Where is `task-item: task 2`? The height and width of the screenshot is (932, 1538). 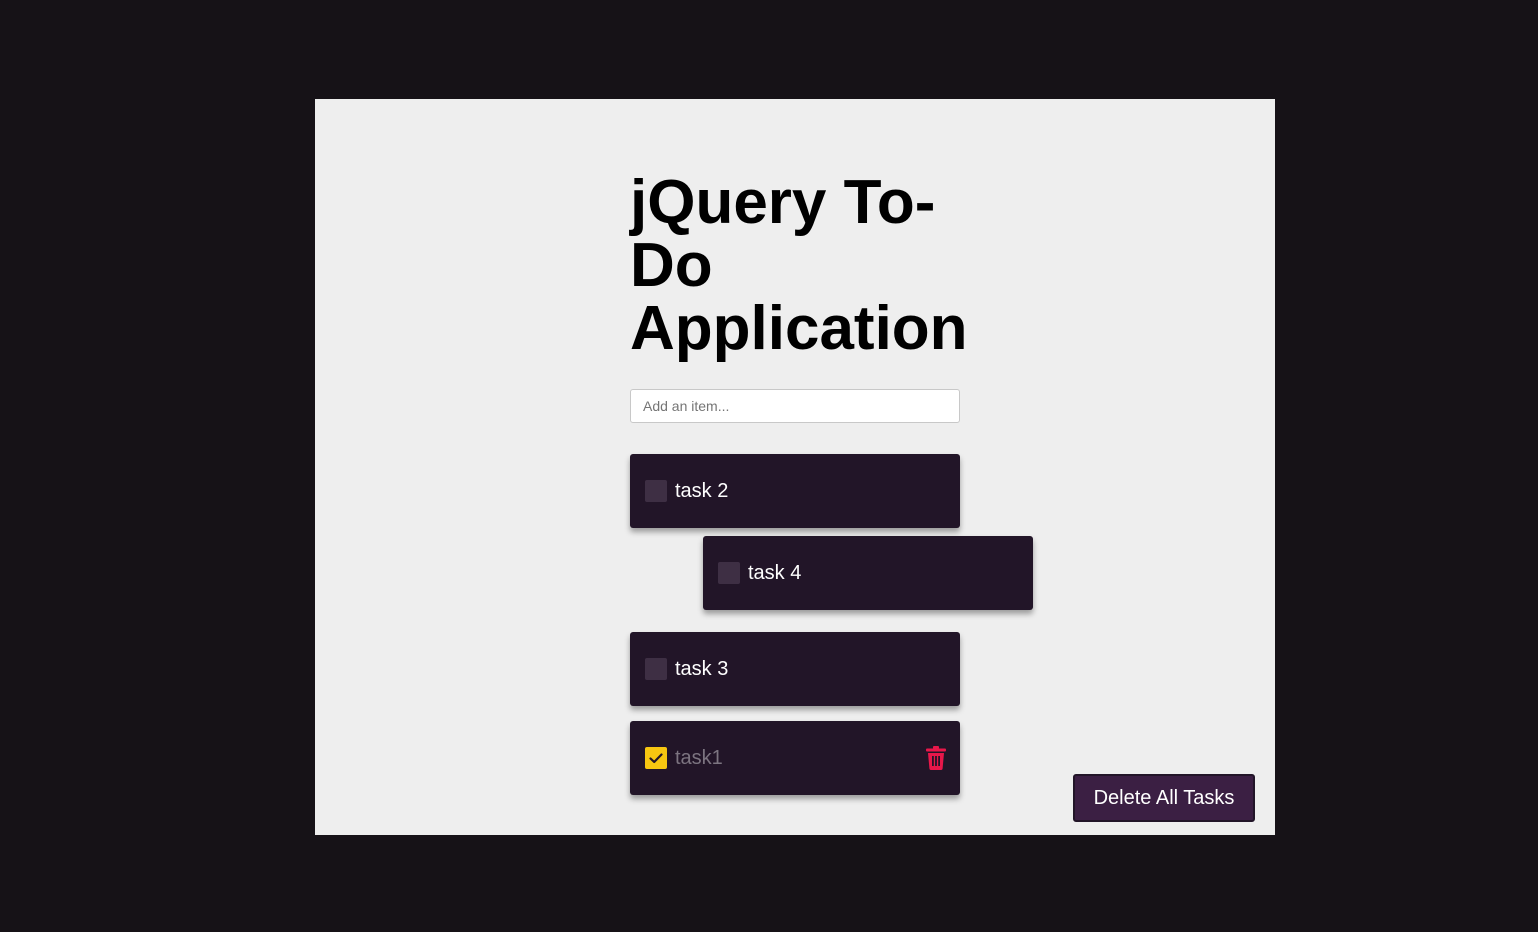
task-item: task 2 is located at coordinates (795, 491).